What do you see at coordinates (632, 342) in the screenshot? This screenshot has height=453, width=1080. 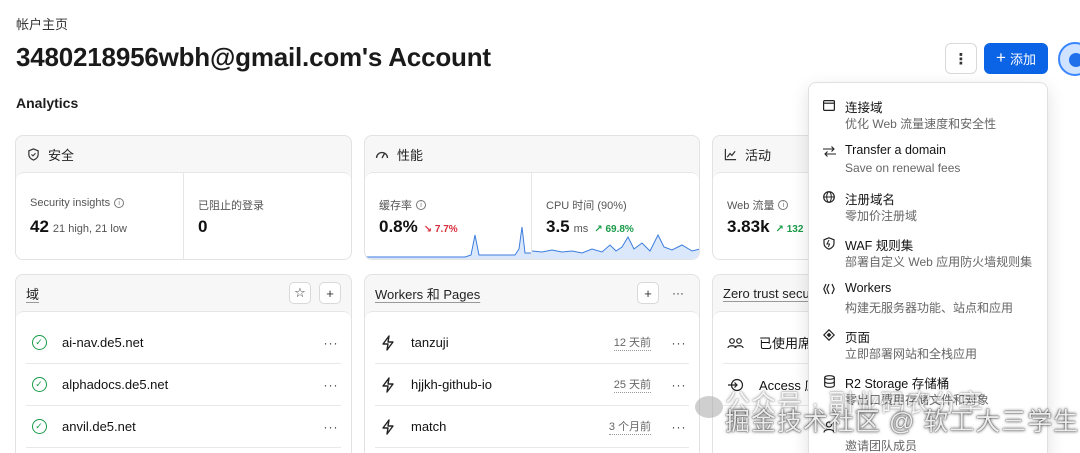 I see `updated-time: 12 天前` at bounding box center [632, 342].